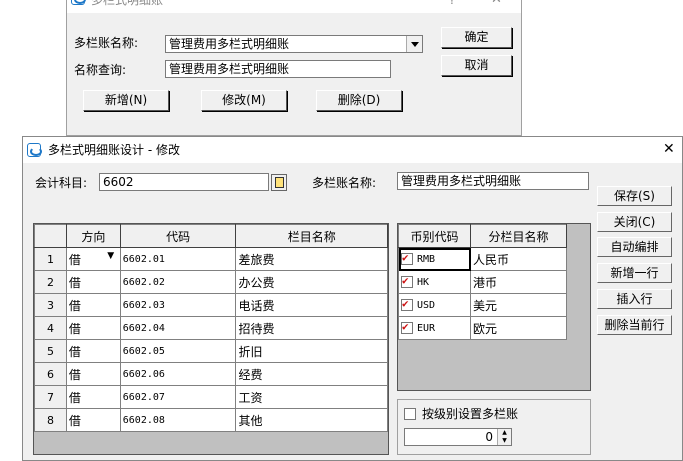 The image size is (683, 461). What do you see at coordinates (111, 256) in the screenshot?
I see `chevron-down-icon: ▼` at bounding box center [111, 256].